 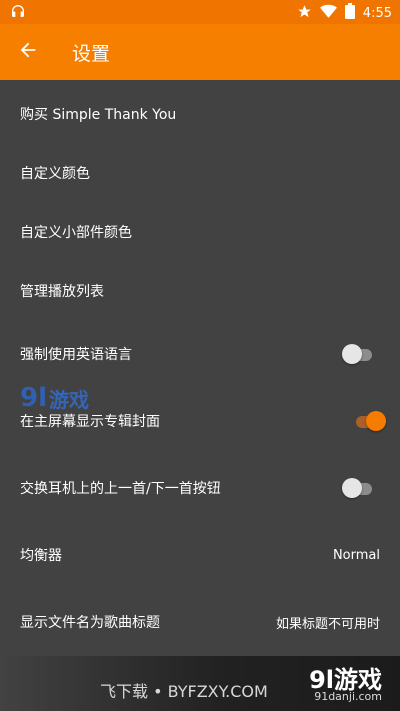 What do you see at coordinates (200, 555) in the screenshot?
I see `setting-equalizer: 均衡器 Normal` at bounding box center [200, 555].